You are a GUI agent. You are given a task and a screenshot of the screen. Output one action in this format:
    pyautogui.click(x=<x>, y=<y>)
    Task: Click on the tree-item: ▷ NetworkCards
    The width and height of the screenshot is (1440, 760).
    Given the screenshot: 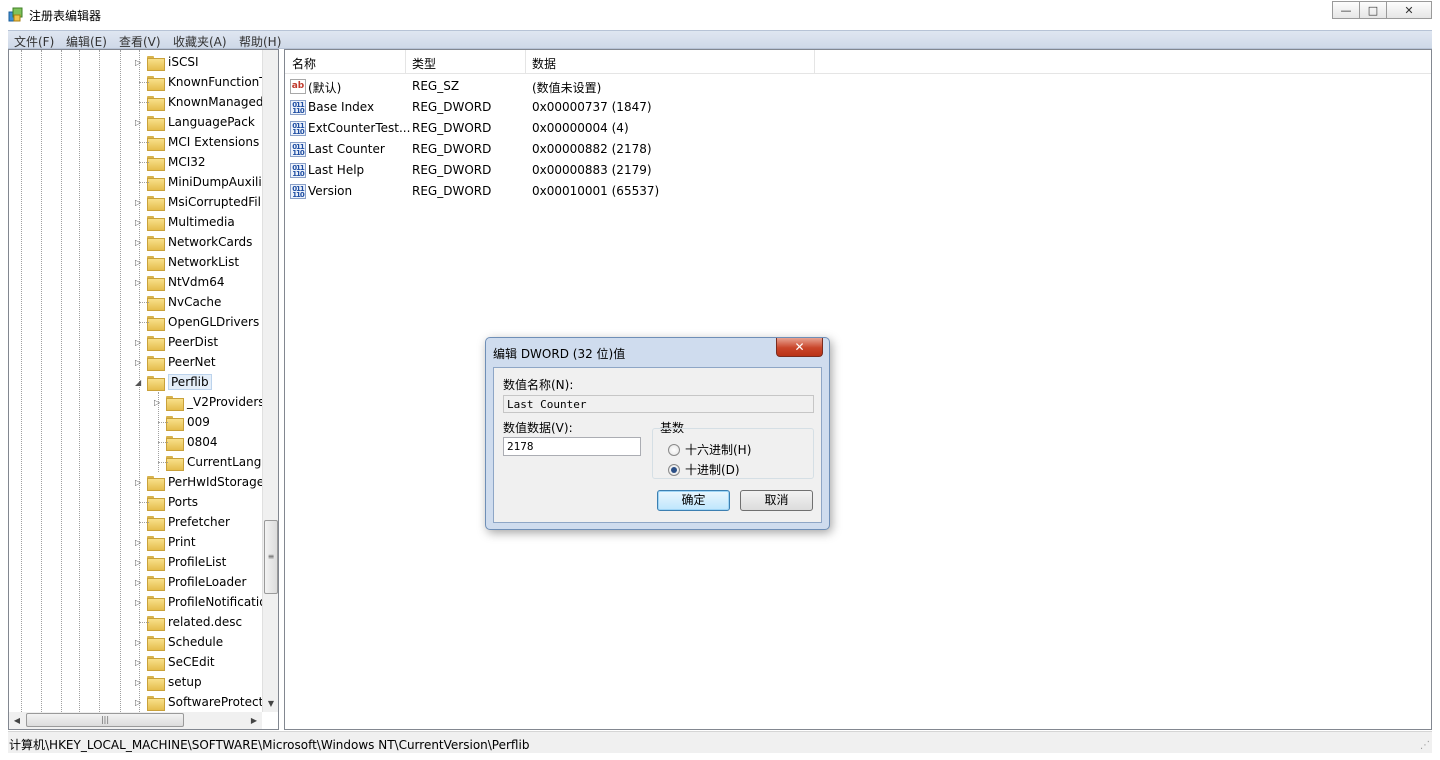 What is the action you would take?
    pyautogui.click(x=193, y=242)
    